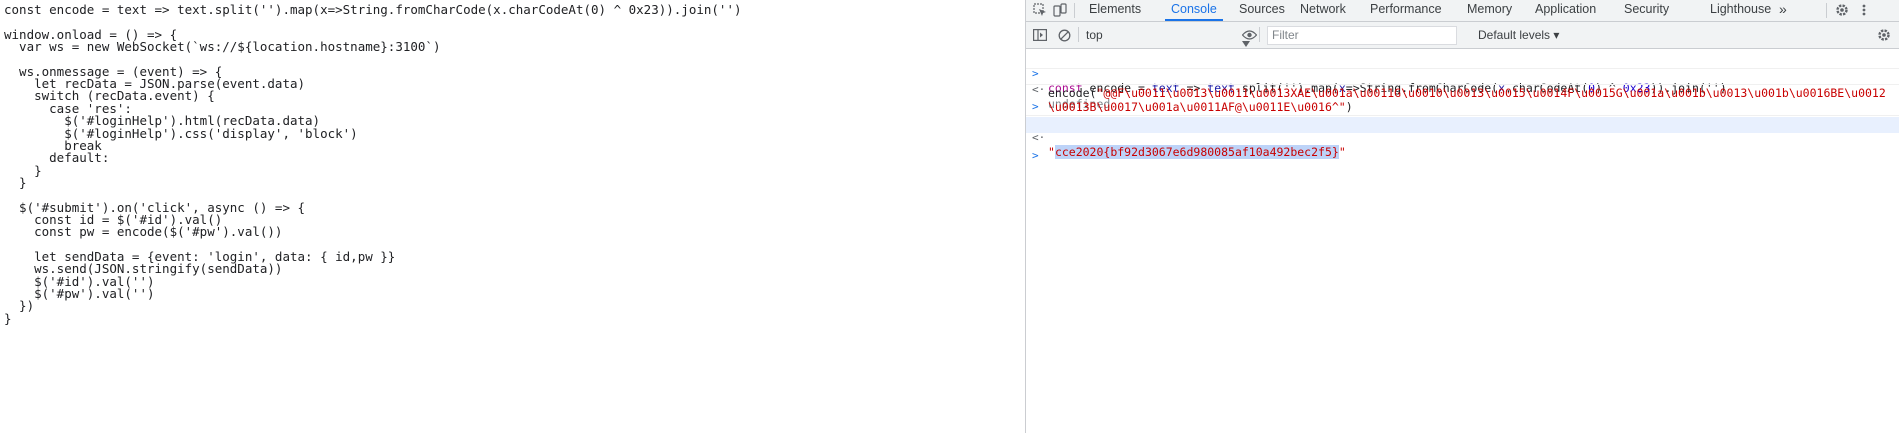  I want to click on log-levels-dropdown: Default levels ▾, so click(1518, 35).